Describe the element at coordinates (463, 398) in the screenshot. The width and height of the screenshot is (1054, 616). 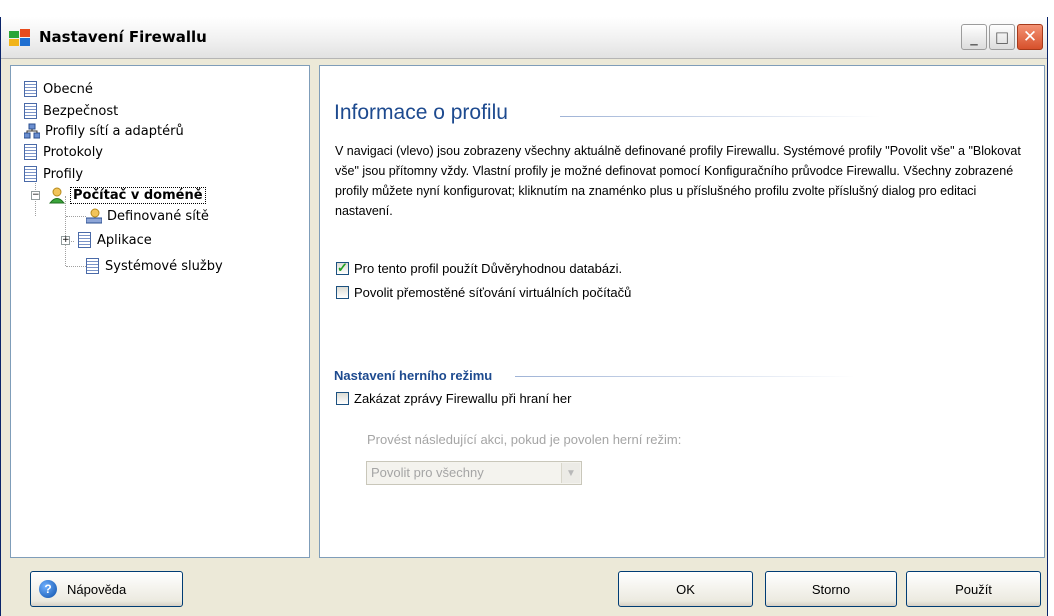
I see `disable-messages-label: Zakázat zprávy Firewallu při hraní her` at that location.